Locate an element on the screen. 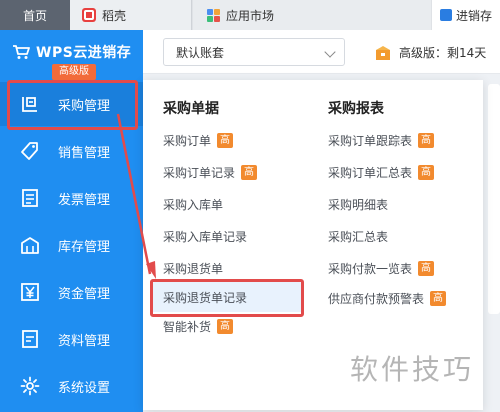  menu-item-payment-overview-report: 采购付款一览表 高 is located at coordinates (381, 268).